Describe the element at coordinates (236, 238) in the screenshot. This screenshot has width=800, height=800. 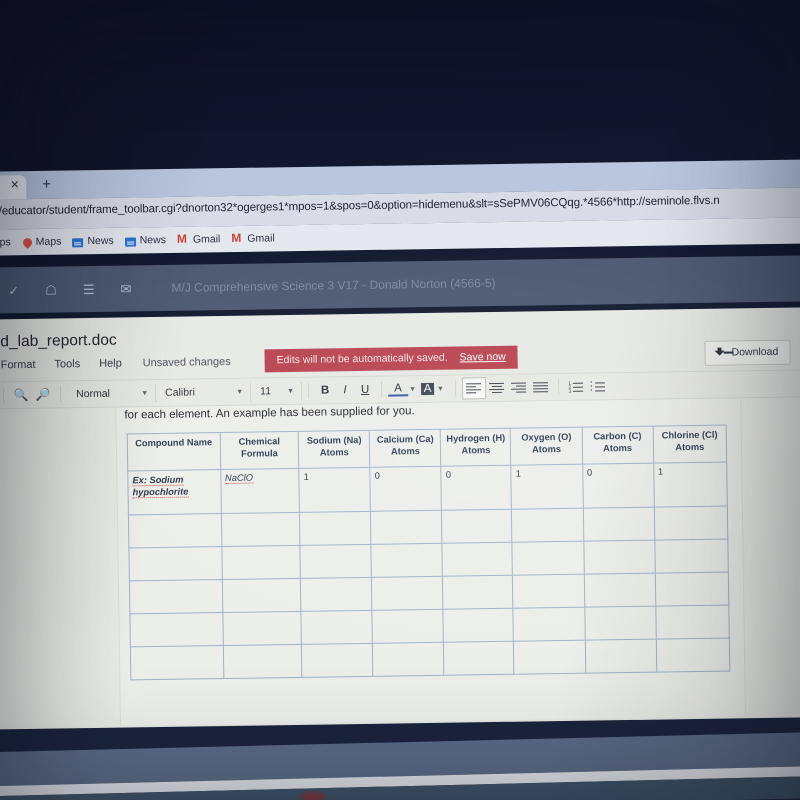
I see `gmail-icon: M` at that location.